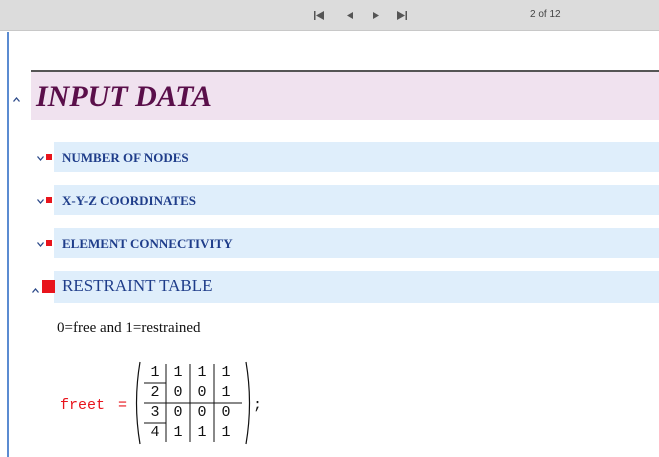 This screenshot has height=457, width=659. Describe the element at coordinates (40, 245) in the screenshot. I see `expand-element-connectivity-caret-icon` at that location.